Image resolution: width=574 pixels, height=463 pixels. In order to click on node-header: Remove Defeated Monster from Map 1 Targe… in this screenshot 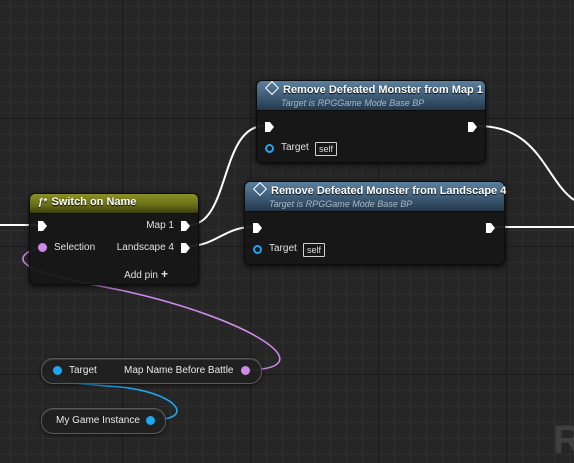, I will do `click(371, 95)`.